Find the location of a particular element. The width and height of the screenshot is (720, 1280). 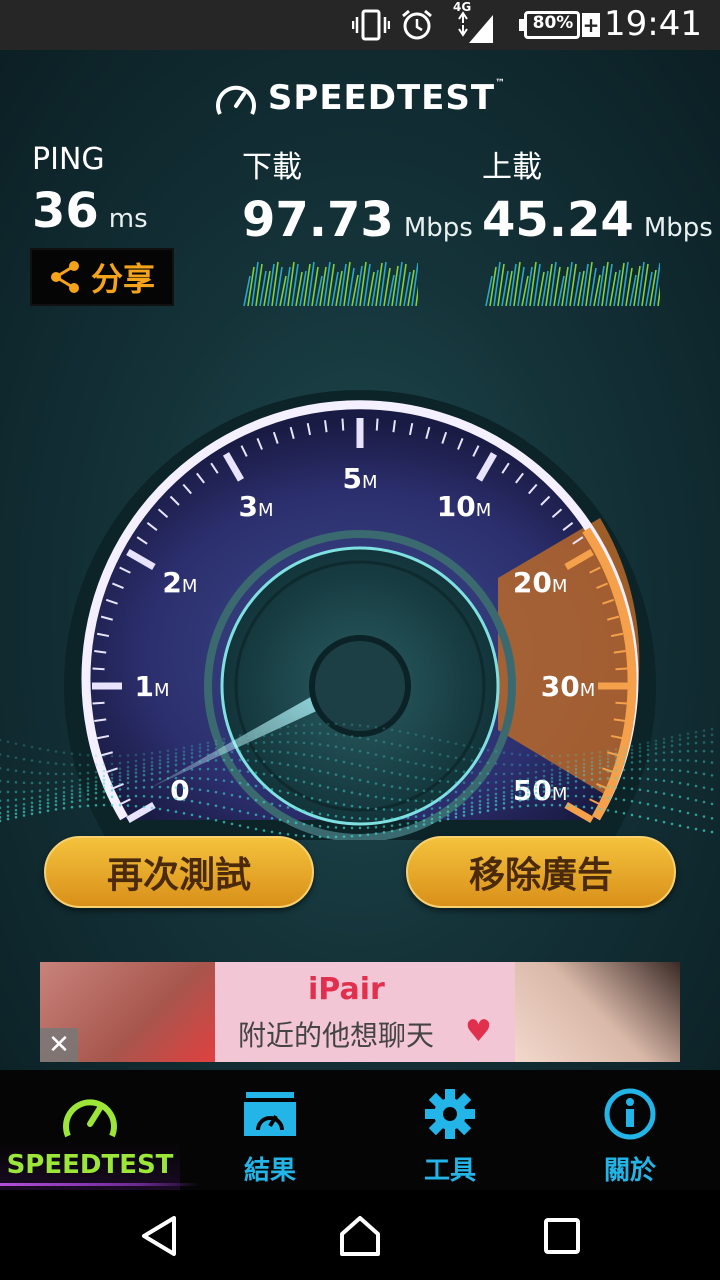

minor-tick is located at coordinates (377, 424).